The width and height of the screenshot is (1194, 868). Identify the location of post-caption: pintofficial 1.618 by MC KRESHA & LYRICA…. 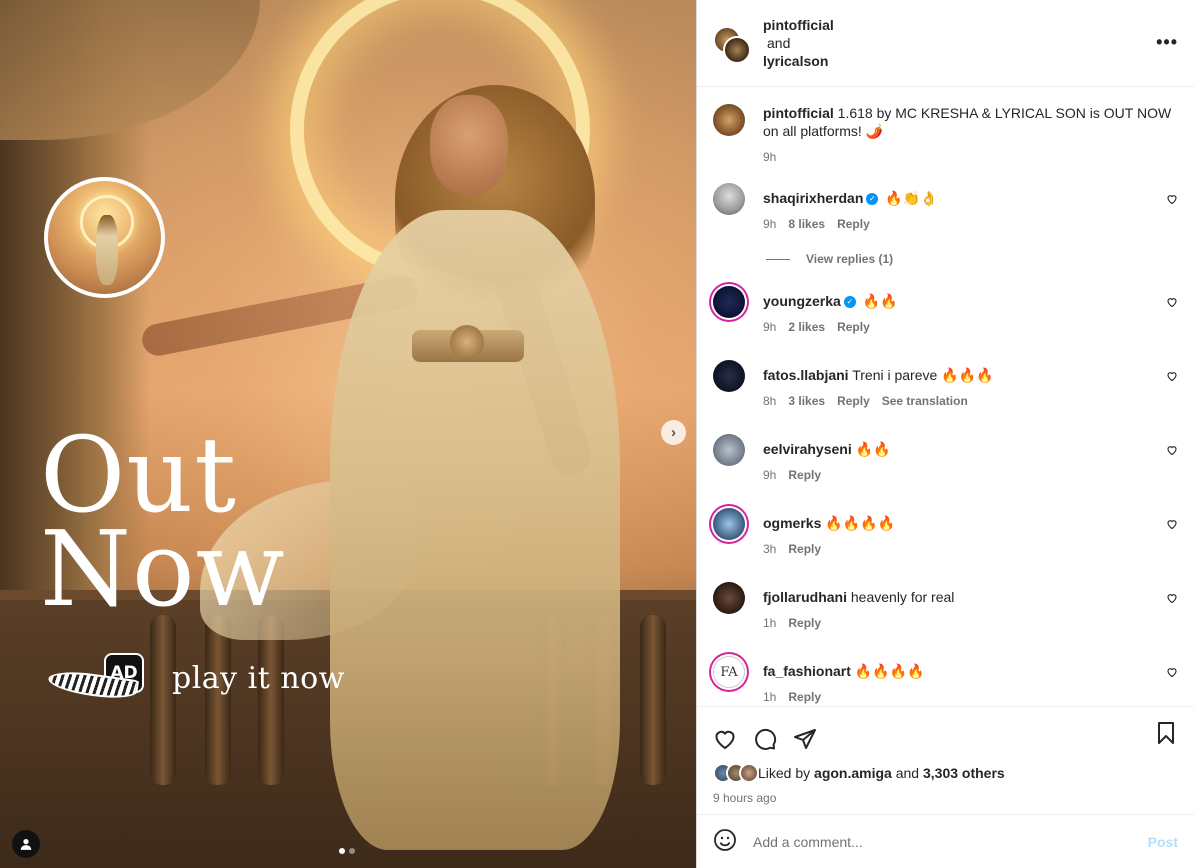
(945, 126).